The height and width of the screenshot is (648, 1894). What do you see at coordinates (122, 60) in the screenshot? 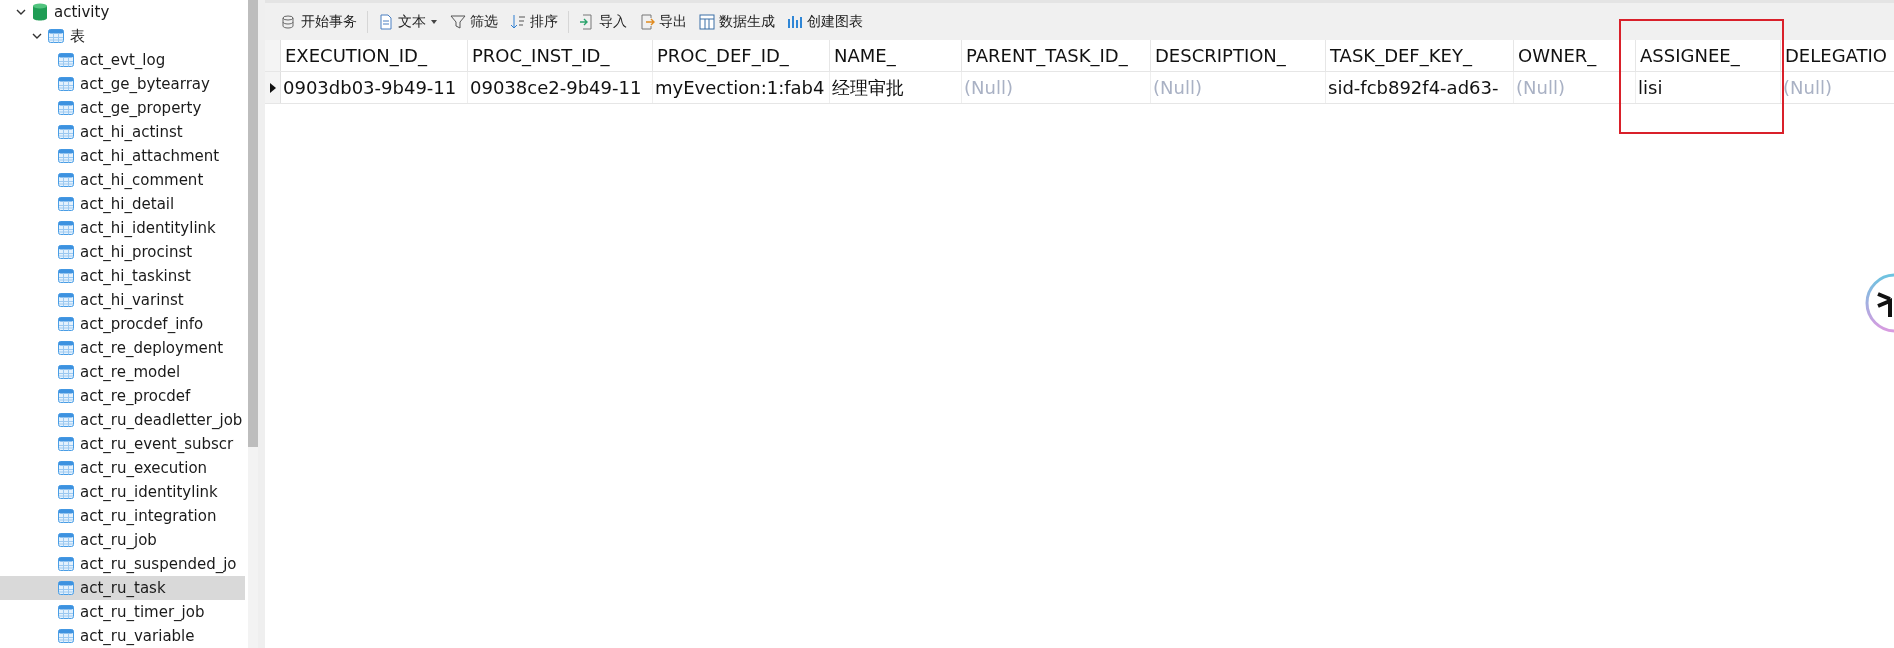
I see `tree-item: act_evt_log` at bounding box center [122, 60].